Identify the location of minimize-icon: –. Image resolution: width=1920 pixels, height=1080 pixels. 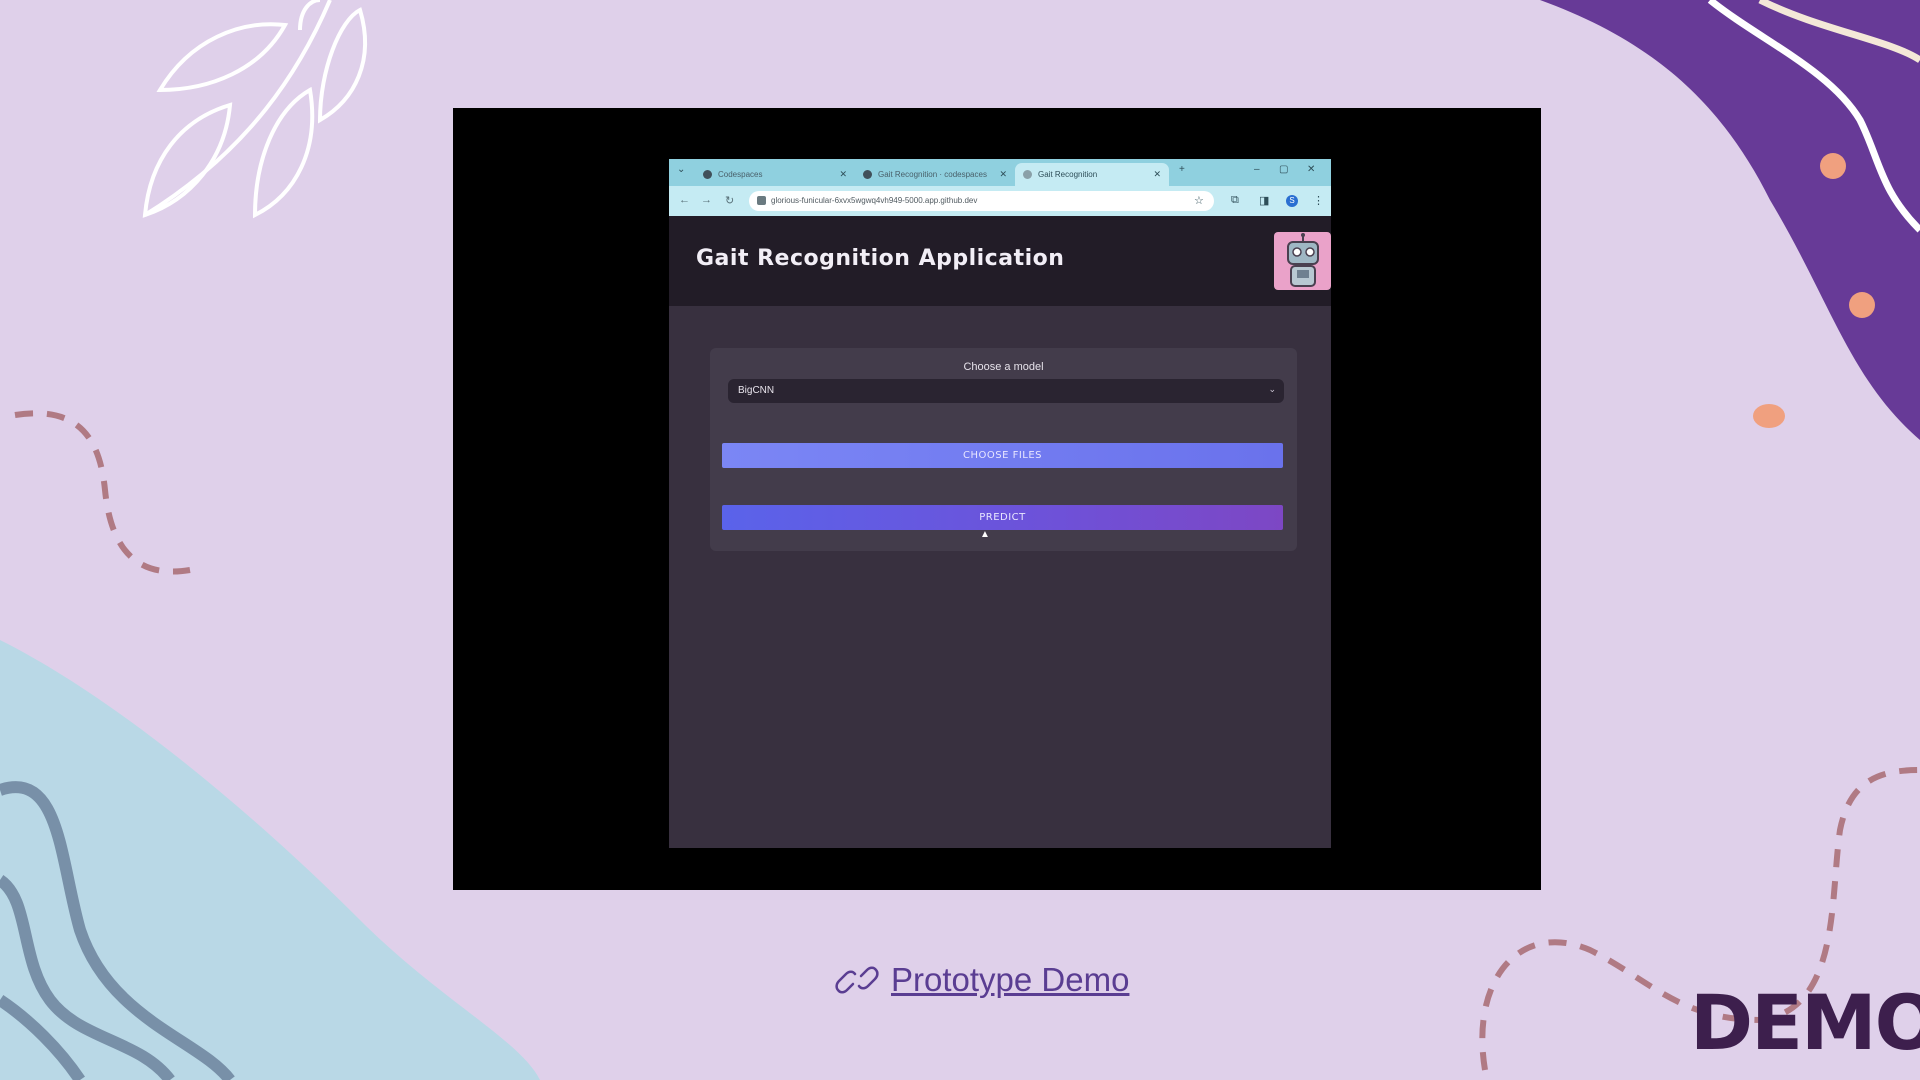
(1257, 169).